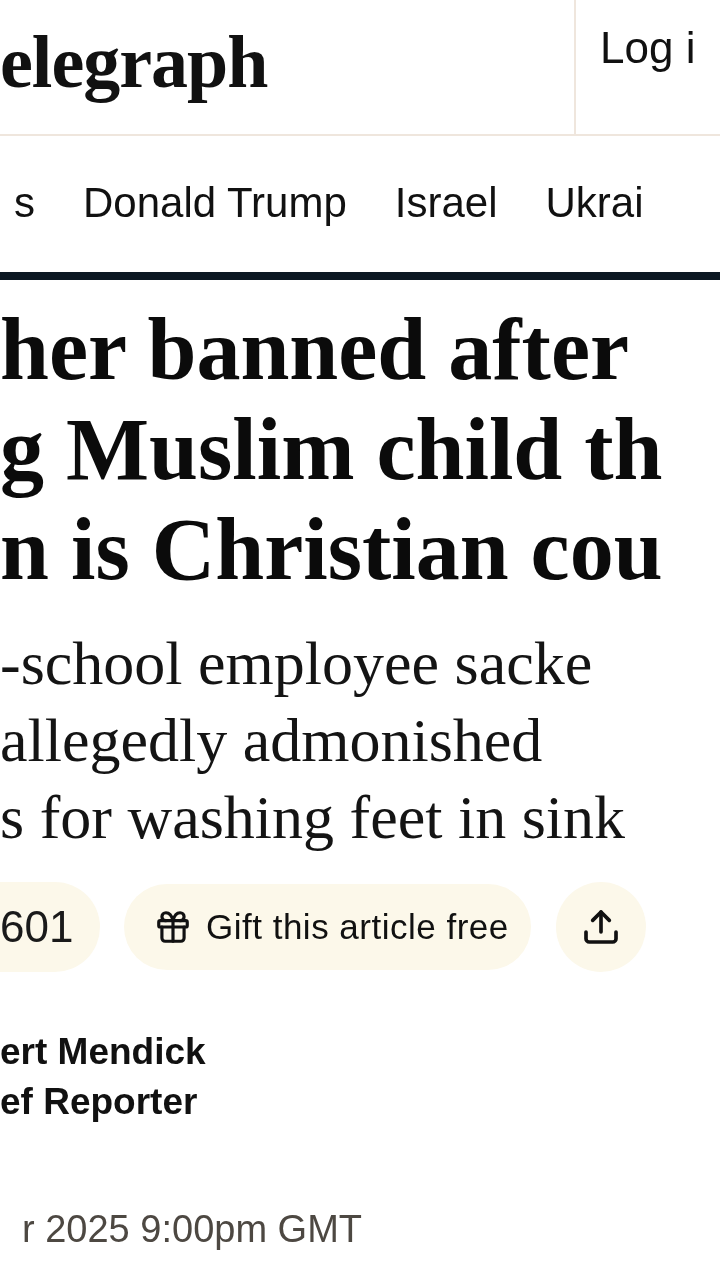  I want to click on comments-button: 601, so click(50, 927).